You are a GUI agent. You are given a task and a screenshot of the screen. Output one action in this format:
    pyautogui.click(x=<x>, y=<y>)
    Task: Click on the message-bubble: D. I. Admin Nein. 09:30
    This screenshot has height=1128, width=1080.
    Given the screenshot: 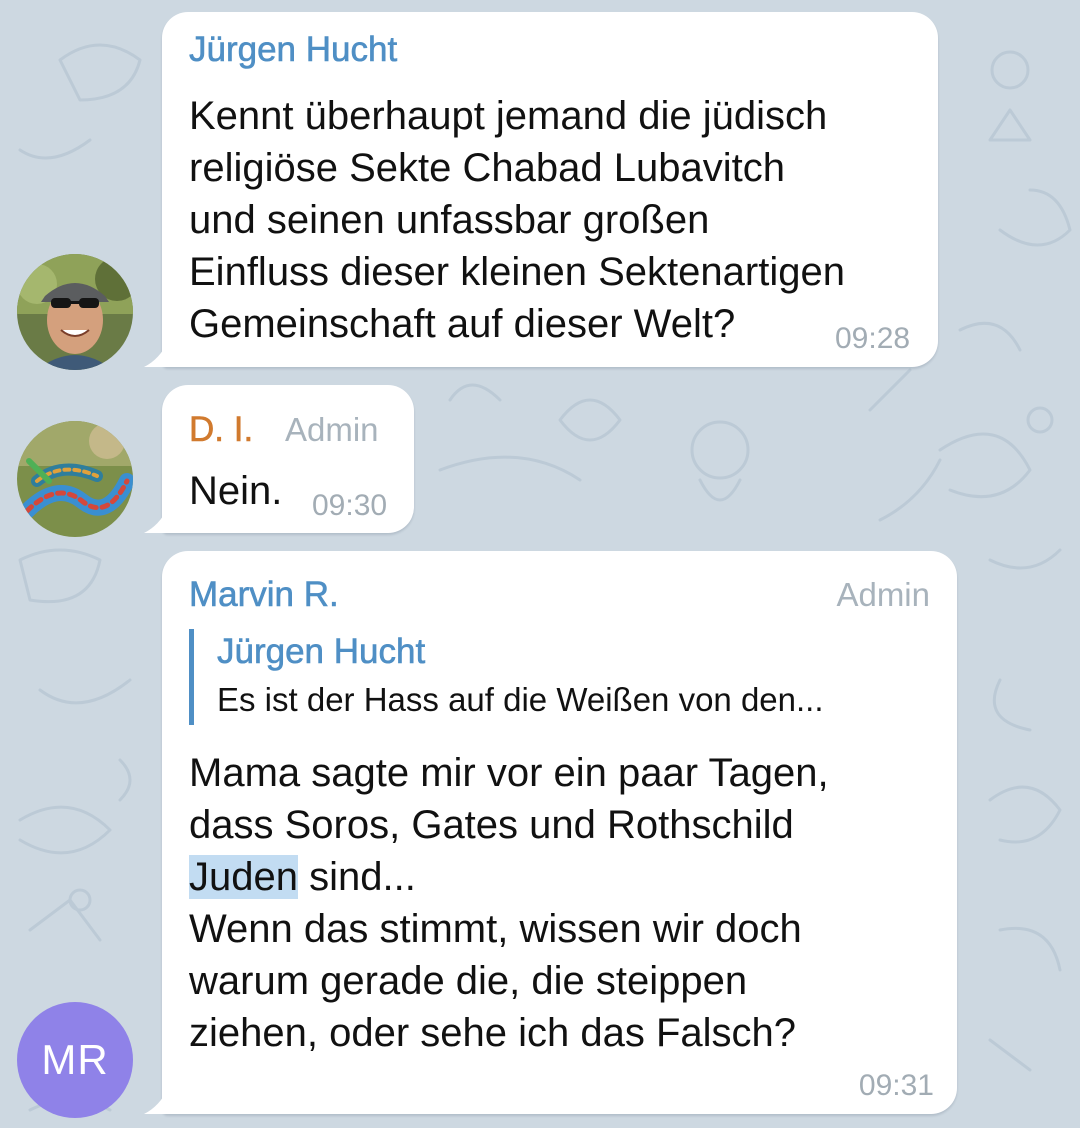 What is the action you would take?
    pyautogui.click(x=279, y=459)
    